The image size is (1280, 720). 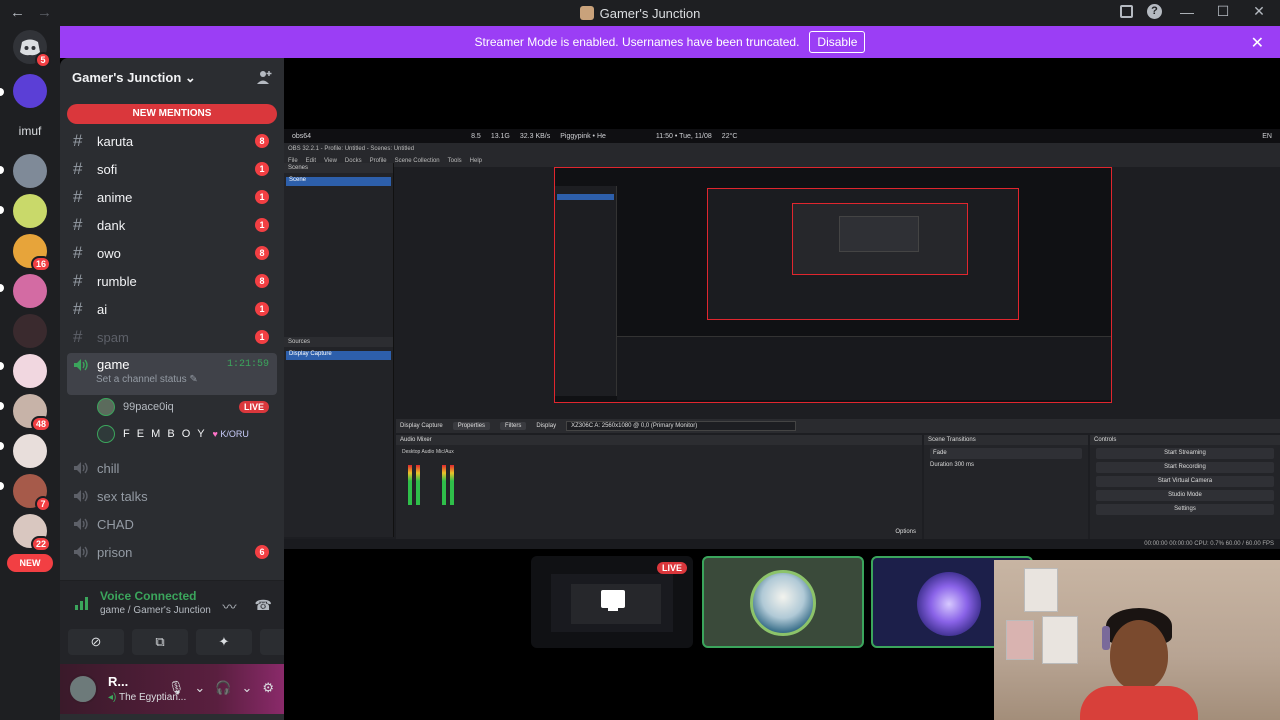 What do you see at coordinates (172, 141) in the screenshot?
I see `channel-item: # karuta 8` at bounding box center [172, 141].